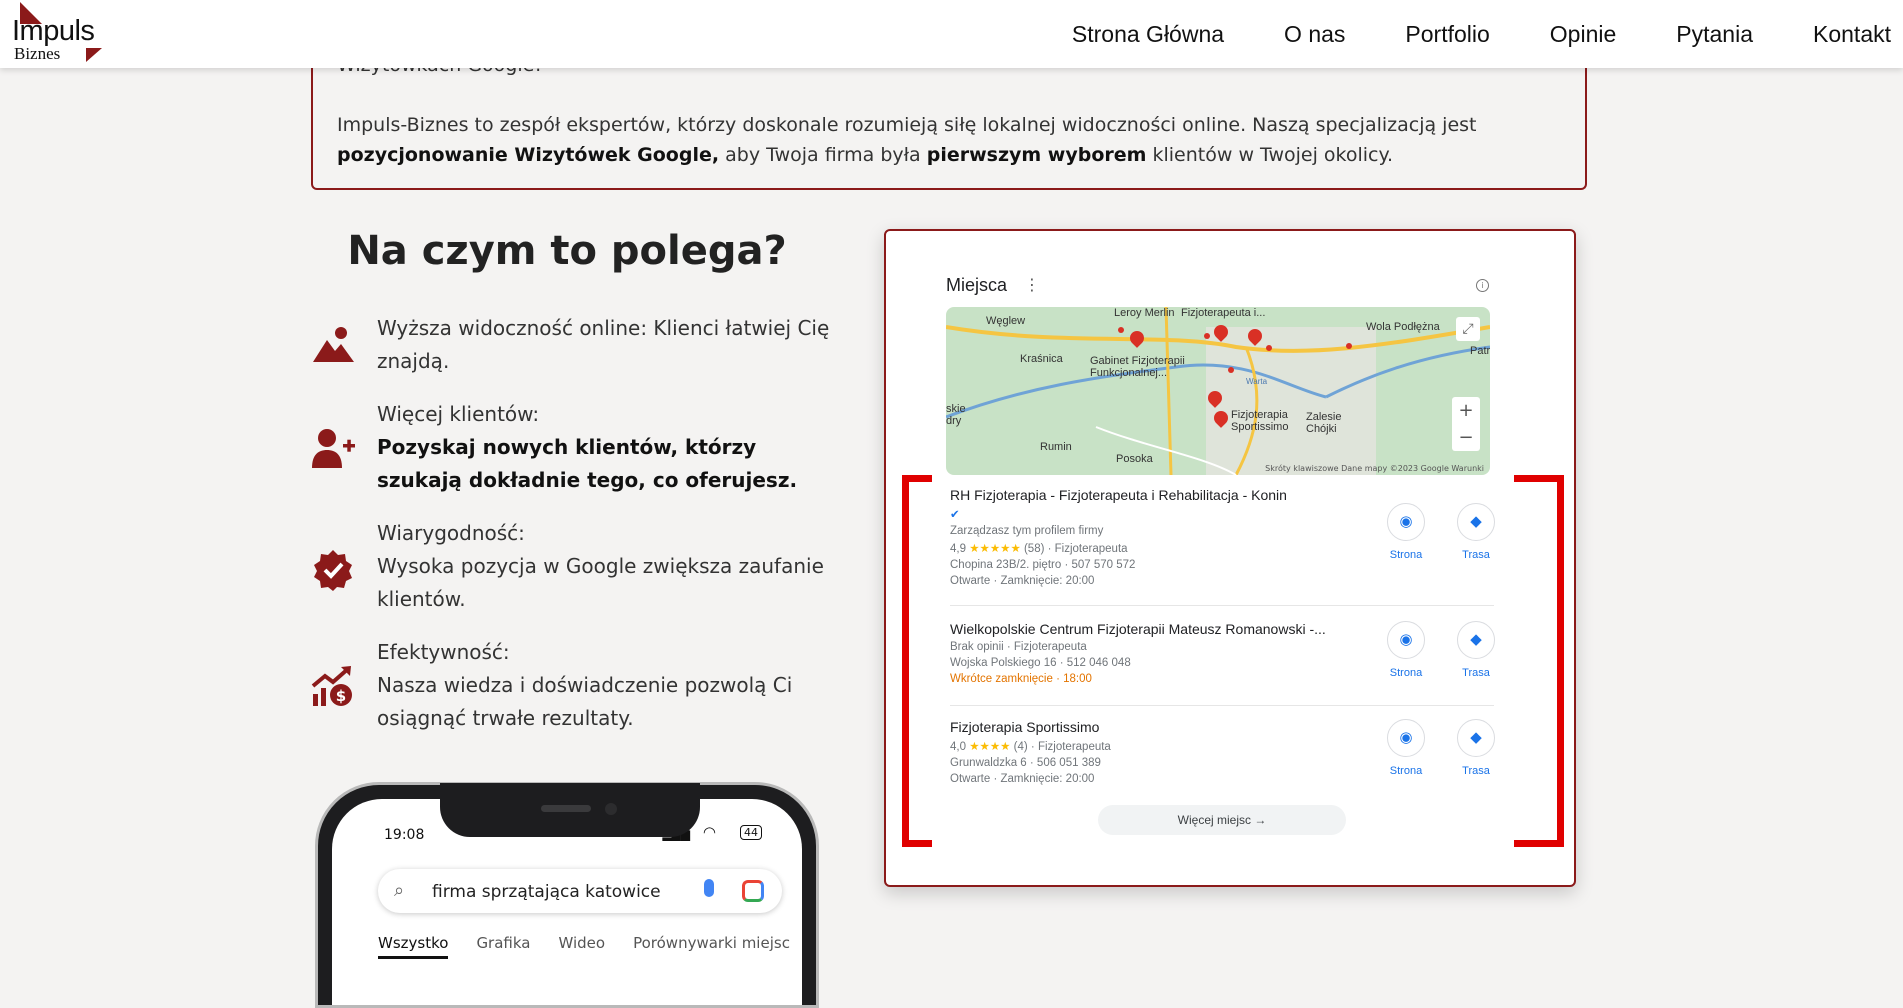 This screenshot has width=1903, height=1008. I want to click on nav-about: O nas, so click(1314, 34).